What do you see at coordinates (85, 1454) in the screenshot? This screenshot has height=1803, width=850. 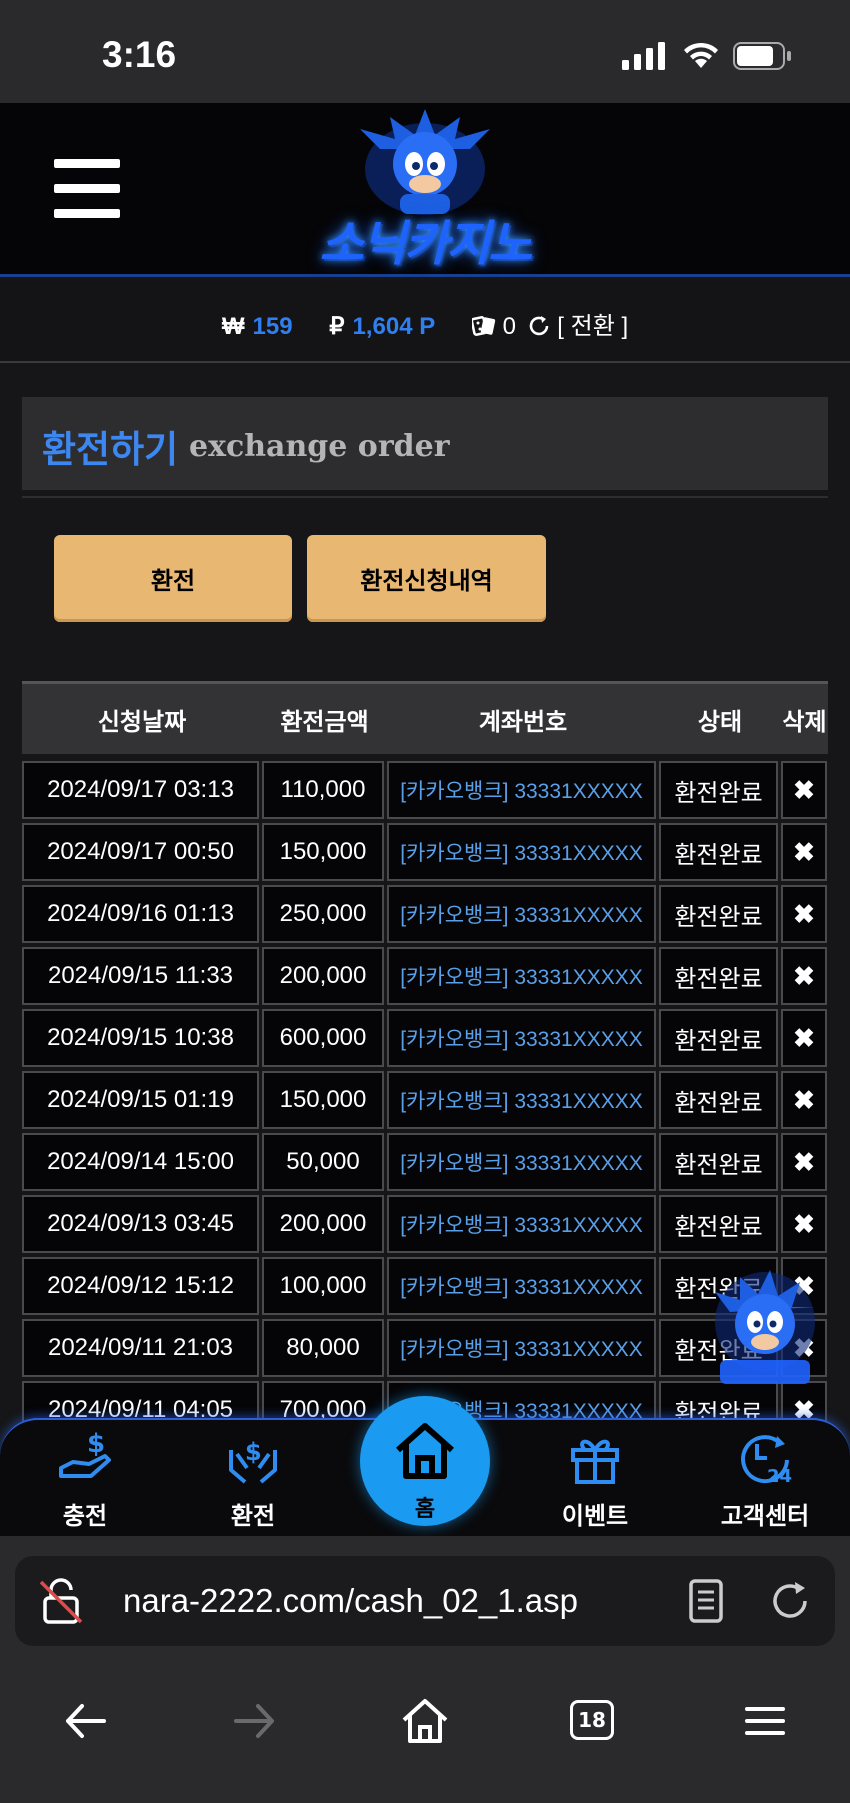 I see `charge-money-hand-icon: $` at bounding box center [85, 1454].